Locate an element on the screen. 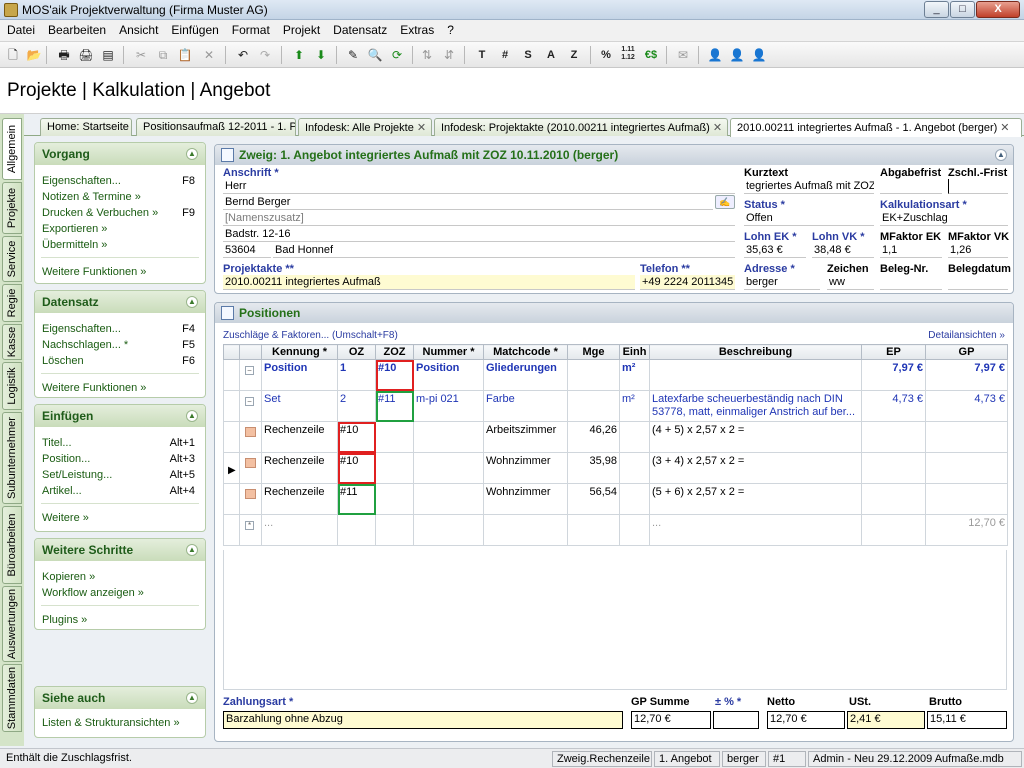 The height and width of the screenshot is (768, 1024). name-field: Bernd Berger is located at coordinates (468, 202).